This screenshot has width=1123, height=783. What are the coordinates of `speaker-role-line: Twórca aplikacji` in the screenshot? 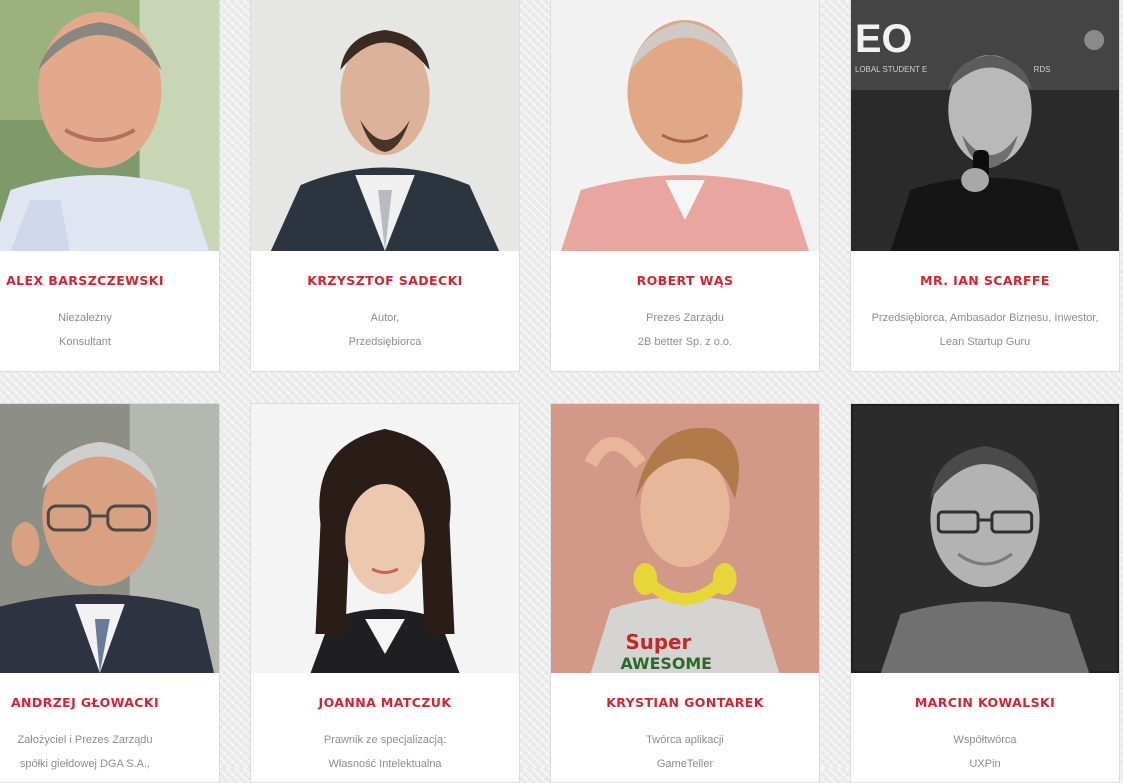 It's located at (685, 740).